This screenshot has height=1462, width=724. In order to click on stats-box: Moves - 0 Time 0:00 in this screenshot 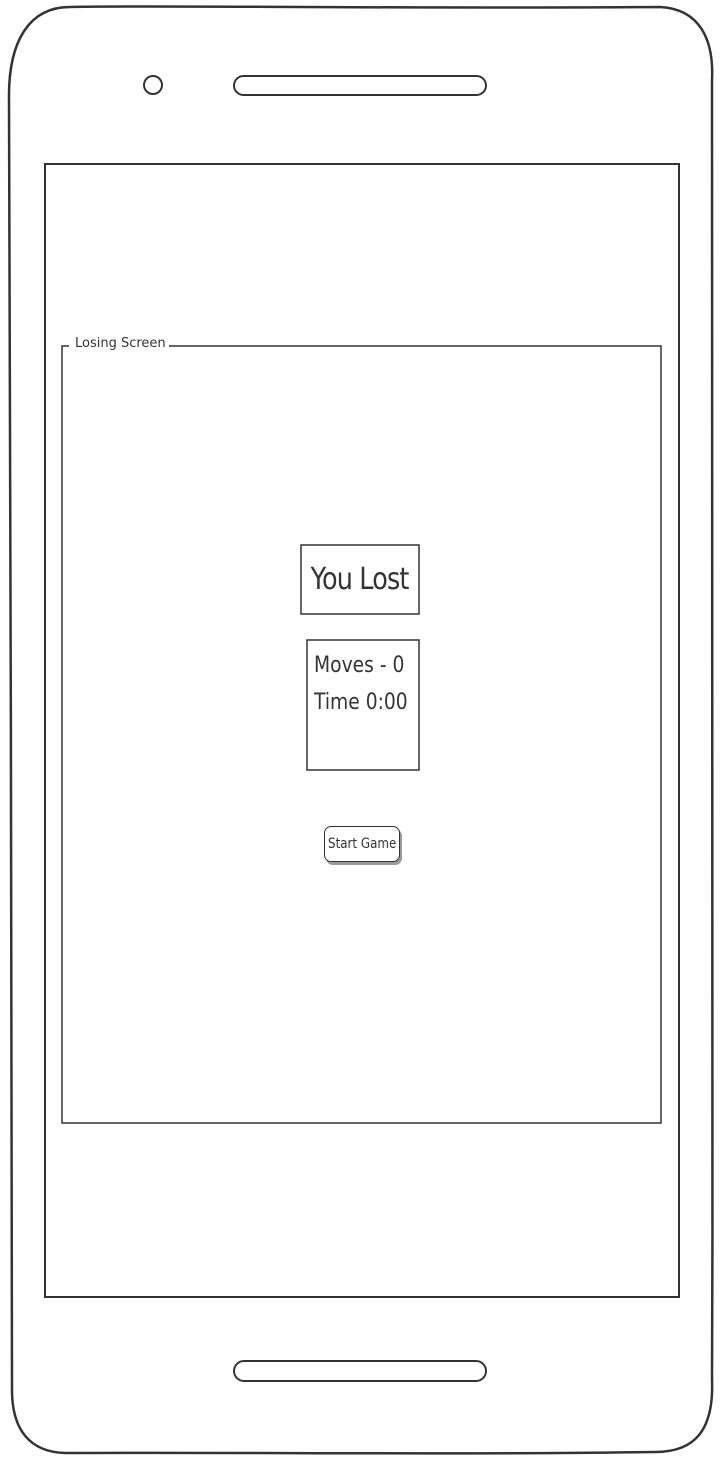, I will do `click(363, 705)`.